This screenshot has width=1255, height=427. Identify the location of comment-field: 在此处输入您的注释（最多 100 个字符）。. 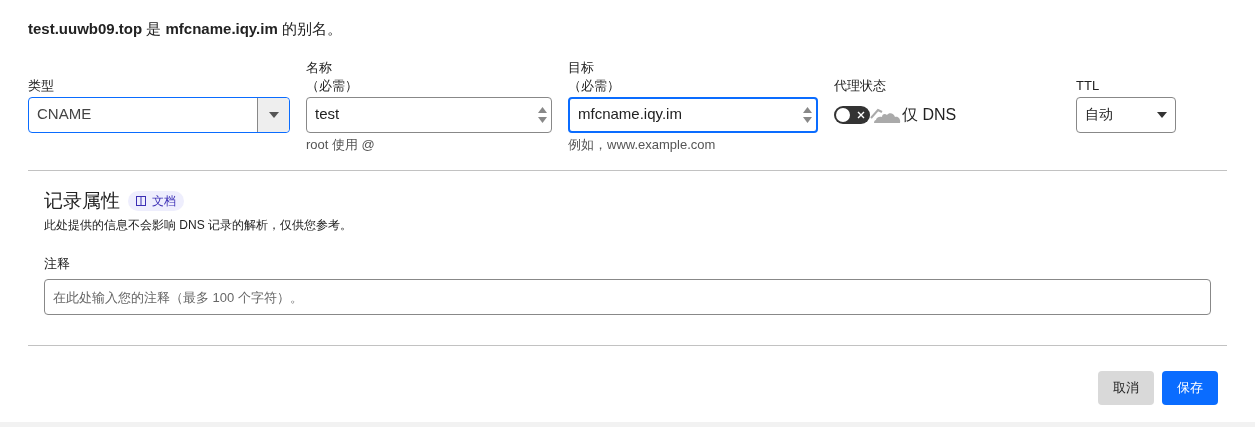
(627, 297).